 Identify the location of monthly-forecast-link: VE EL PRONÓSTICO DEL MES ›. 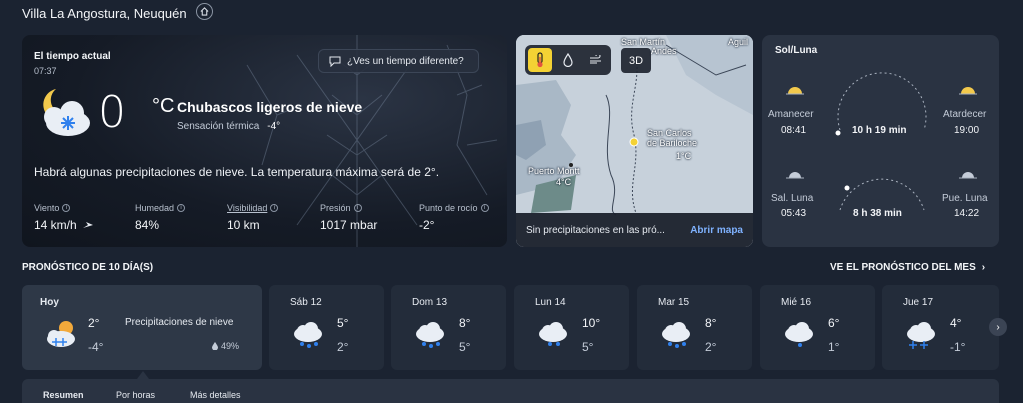
(907, 267).